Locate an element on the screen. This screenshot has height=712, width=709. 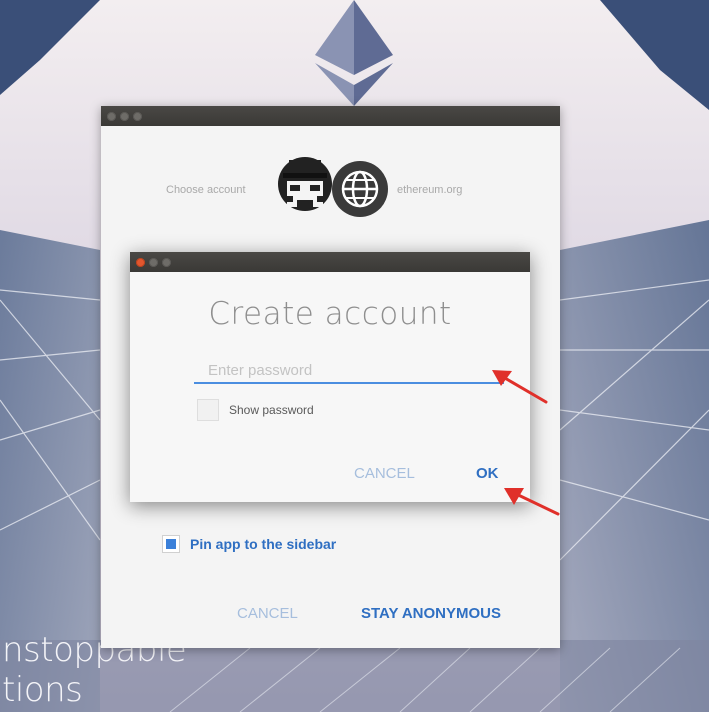
dialog-titlebar is located at coordinates (330, 262).